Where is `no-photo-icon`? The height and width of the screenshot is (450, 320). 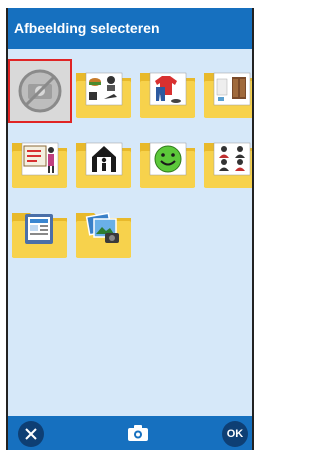 no-photo-icon is located at coordinates (40, 91).